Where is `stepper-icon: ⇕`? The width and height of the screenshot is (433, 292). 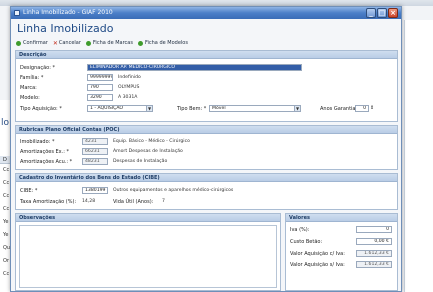 stepper-icon: ⇕ is located at coordinates (372, 108).